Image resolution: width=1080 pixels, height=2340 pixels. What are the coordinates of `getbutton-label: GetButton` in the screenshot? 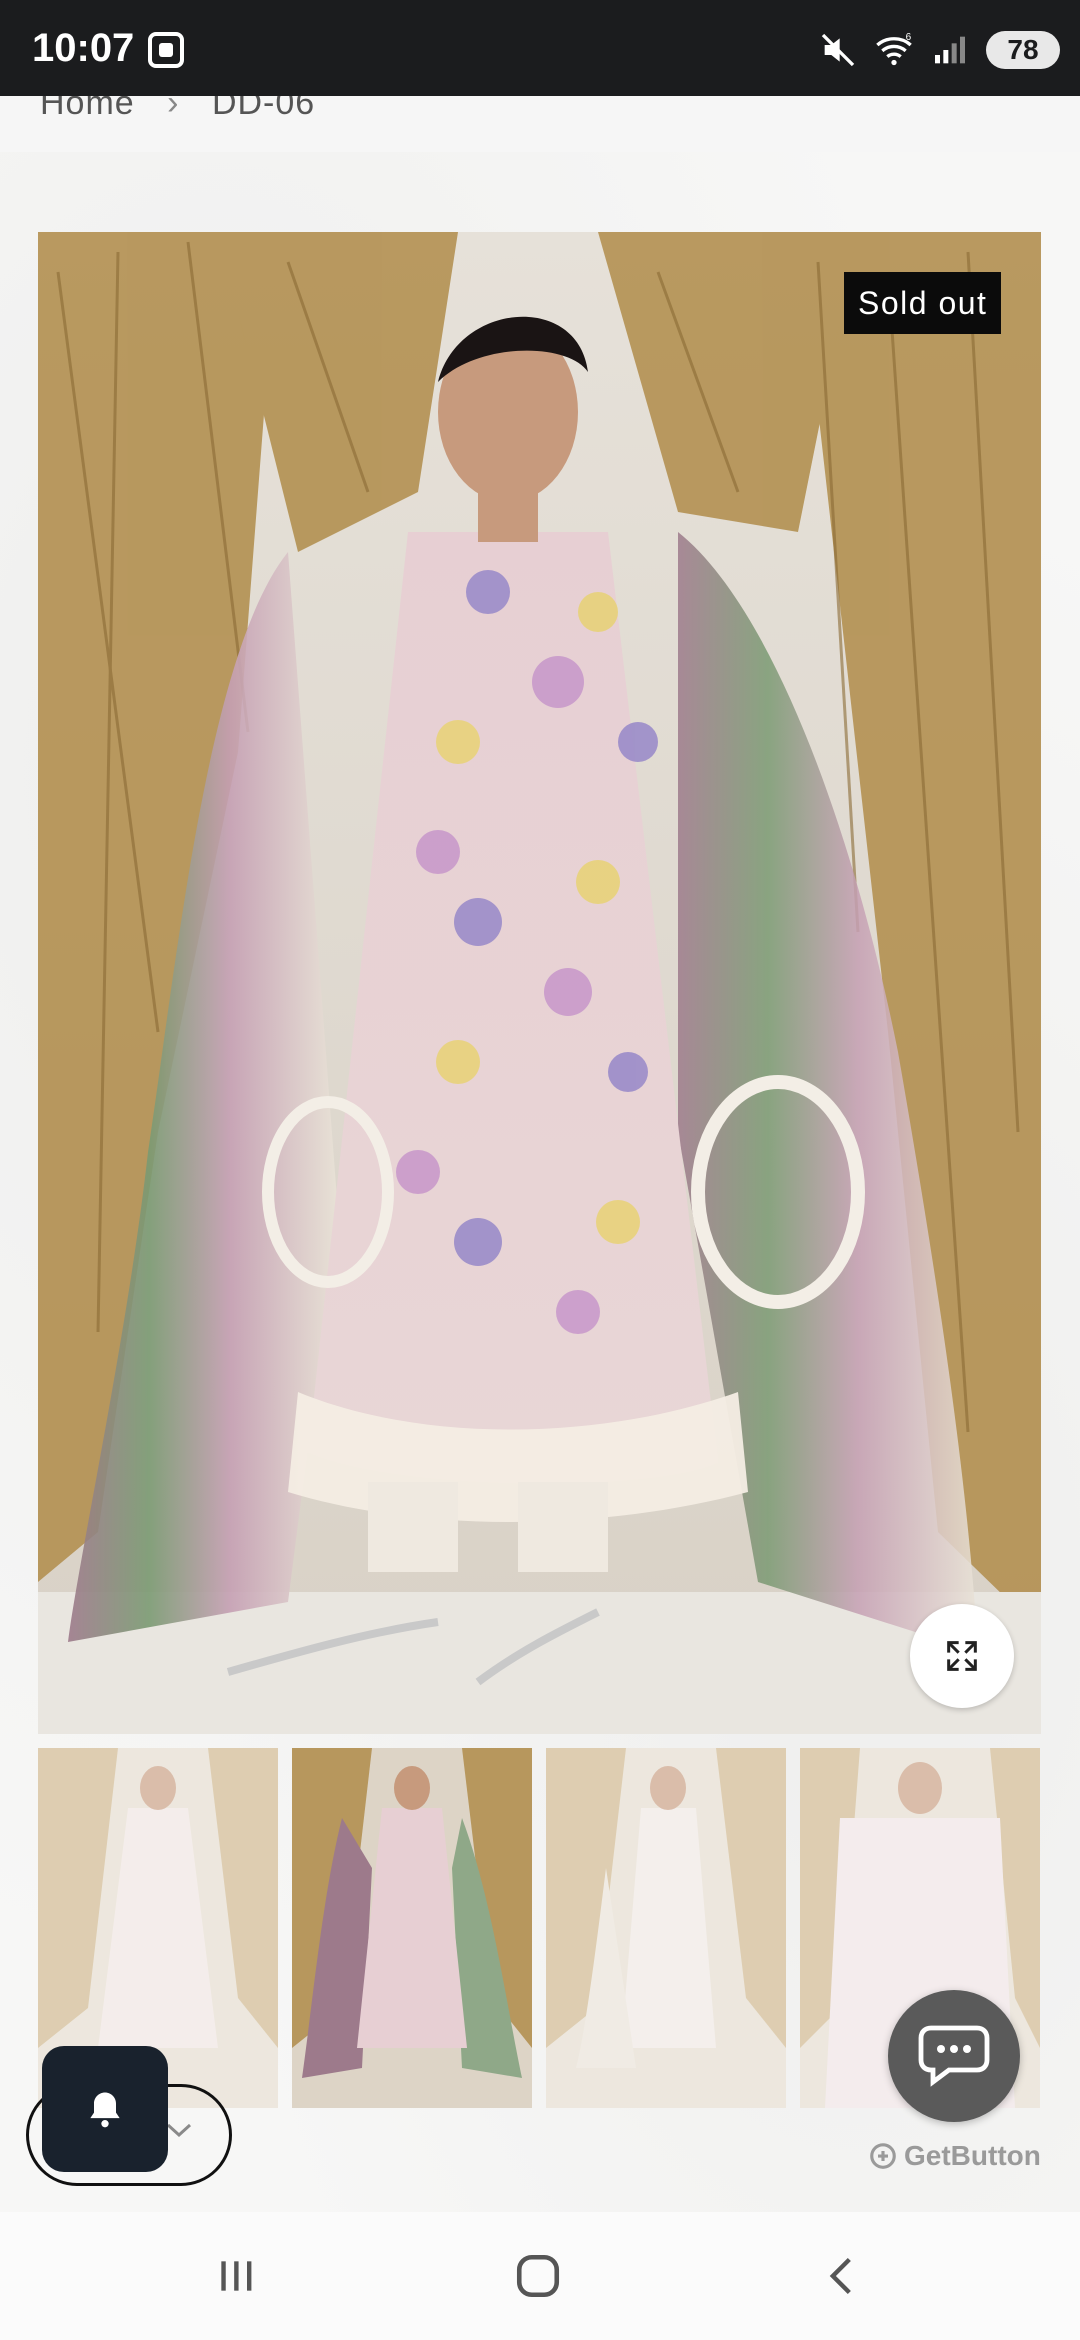 It's located at (972, 2155).